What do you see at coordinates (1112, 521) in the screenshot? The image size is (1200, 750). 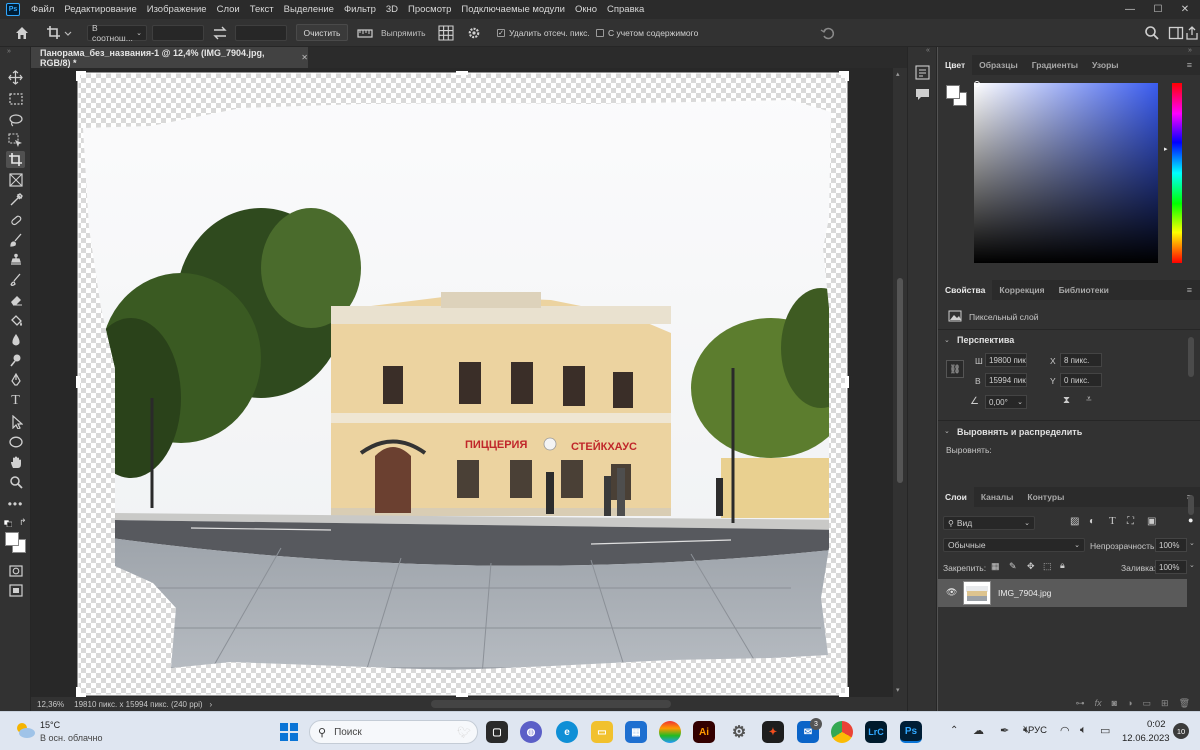 I see `filter-type-icon: T` at bounding box center [1112, 521].